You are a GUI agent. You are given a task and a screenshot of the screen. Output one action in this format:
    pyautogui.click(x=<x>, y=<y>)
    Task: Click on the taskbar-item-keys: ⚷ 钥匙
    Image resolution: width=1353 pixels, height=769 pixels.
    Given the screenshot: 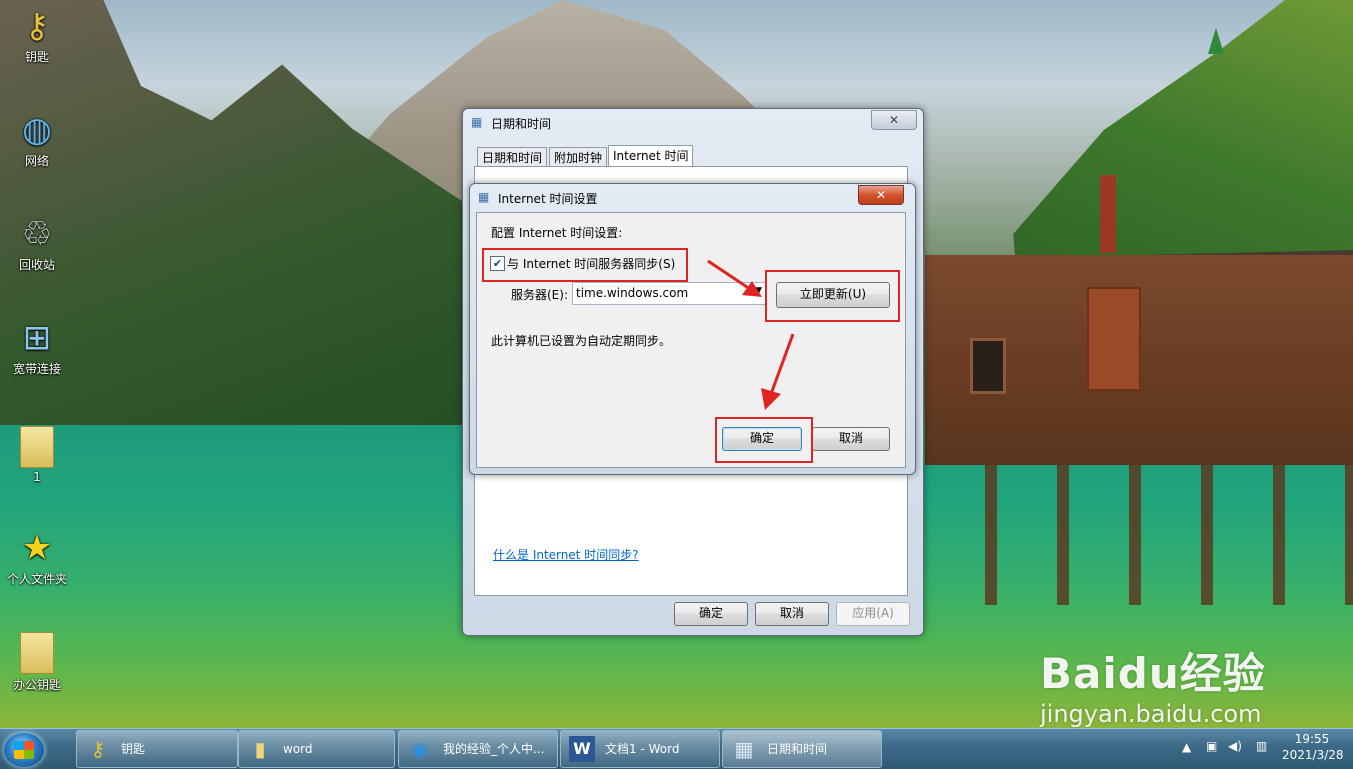 What is the action you would take?
    pyautogui.click(x=157, y=749)
    